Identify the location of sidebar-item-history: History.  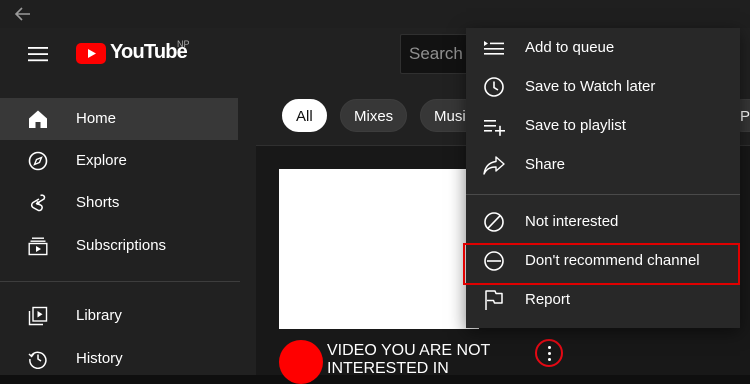
(119, 359).